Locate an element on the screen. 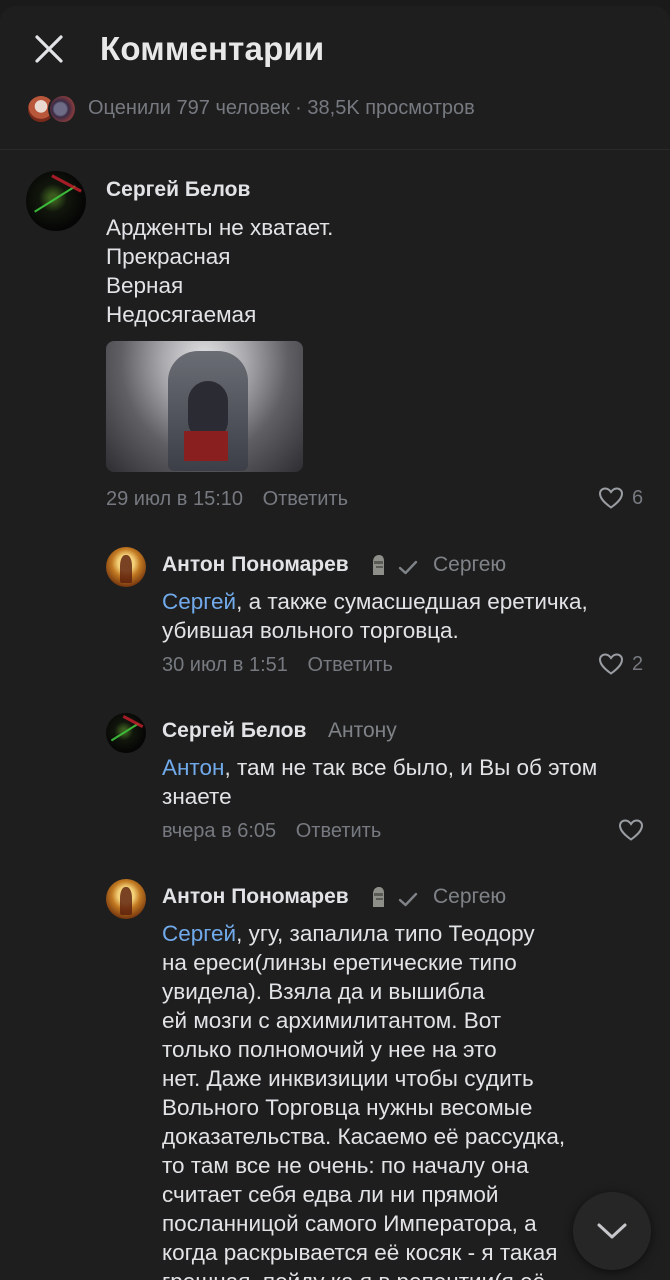 This screenshot has width=670, height=1280. like-count: 2 is located at coordinates (638, 663).